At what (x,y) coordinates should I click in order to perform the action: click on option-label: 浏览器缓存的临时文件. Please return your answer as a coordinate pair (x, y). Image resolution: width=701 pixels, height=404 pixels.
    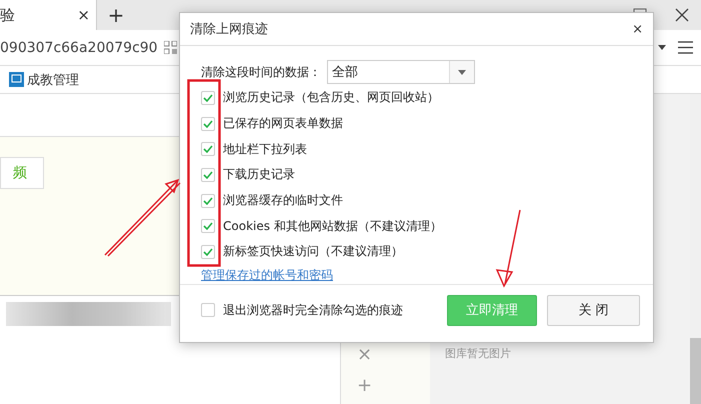
    Looking at the image, I should click on (283, 201).